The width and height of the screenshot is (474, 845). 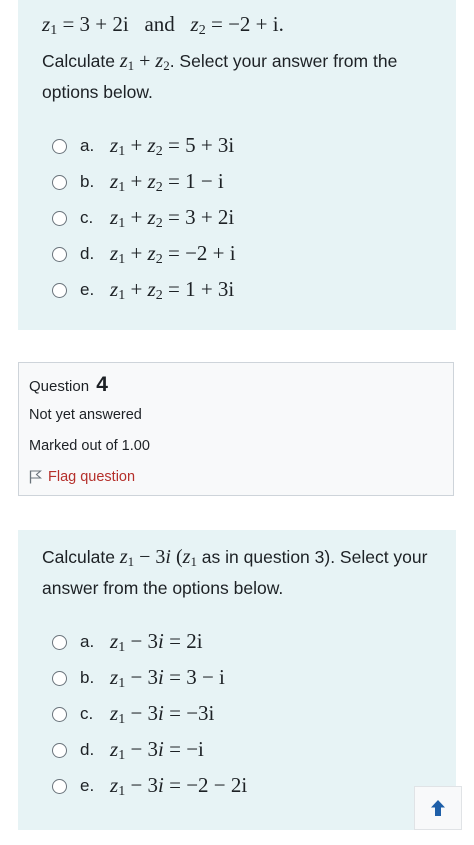 What do you see at coordinates (143, 218) in the screenshot?
I see `q3-option-c: c. z1 + z2 = 3 + 2i` at bounding box center [143, 218].